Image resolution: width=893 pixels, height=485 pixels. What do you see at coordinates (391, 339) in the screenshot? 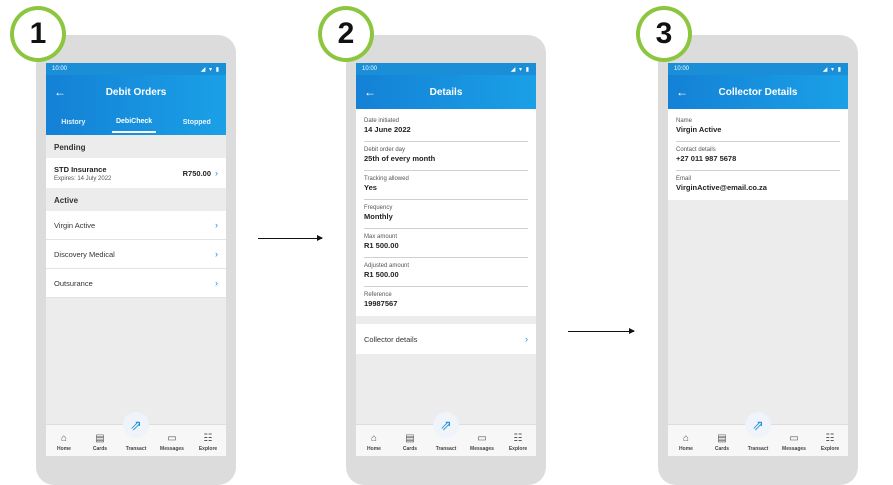
I see `collector-link-label: Collector details` at bounding box center [391, 339].